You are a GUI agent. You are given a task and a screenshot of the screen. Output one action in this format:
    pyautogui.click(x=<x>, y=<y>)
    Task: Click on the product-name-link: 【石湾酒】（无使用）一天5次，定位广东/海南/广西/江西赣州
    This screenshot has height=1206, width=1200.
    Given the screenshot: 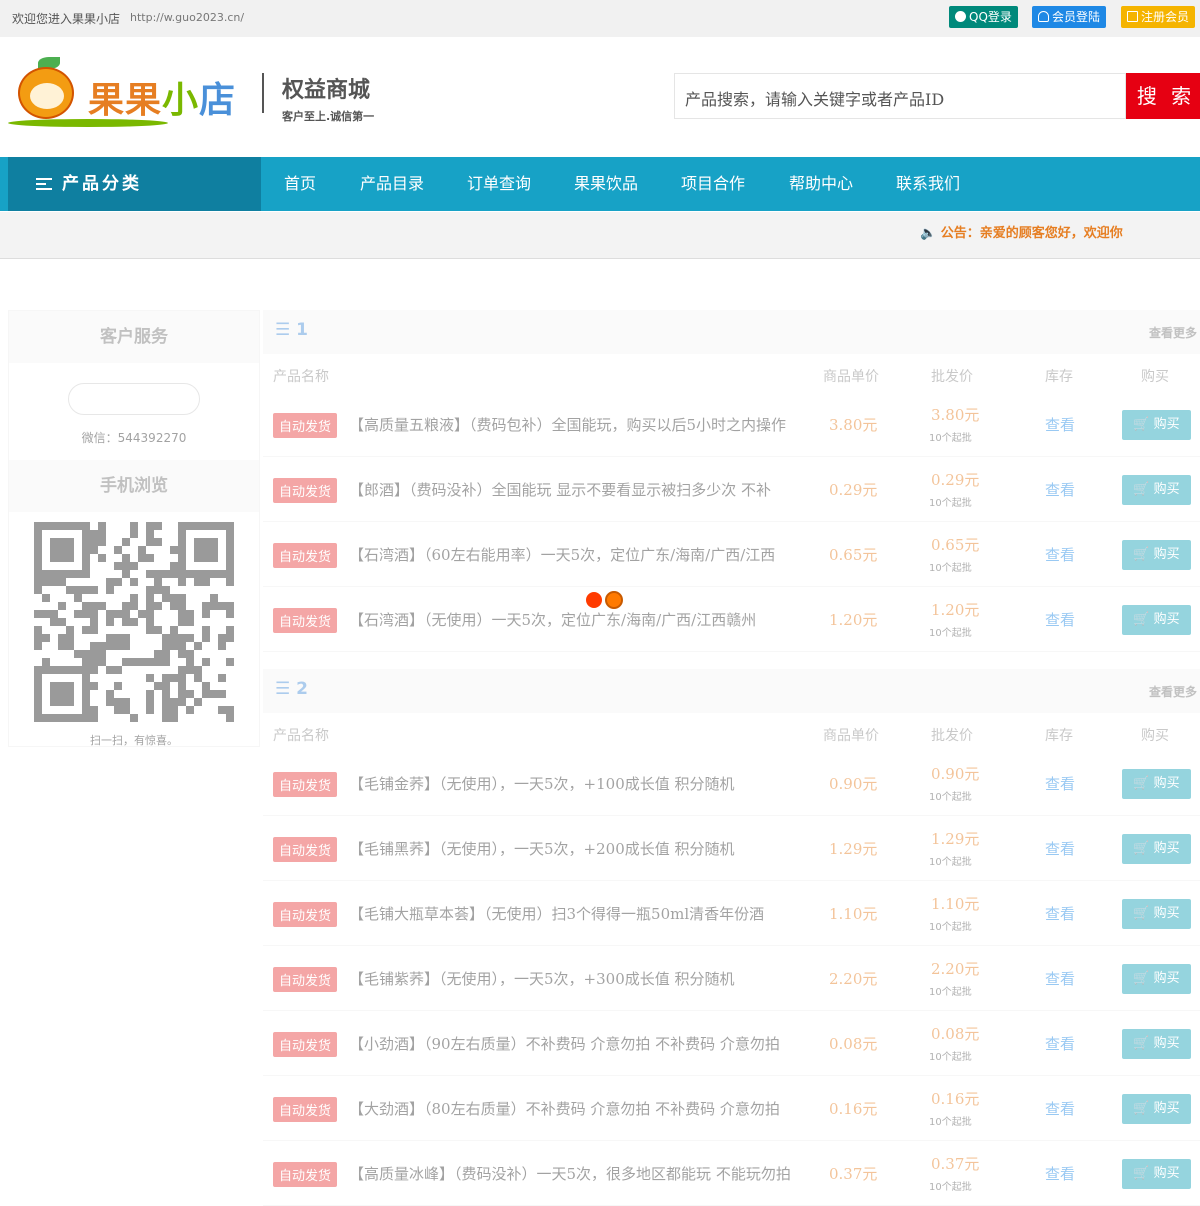 What is the action you would take?
    pyautogui.click(x=572, y=619)
    